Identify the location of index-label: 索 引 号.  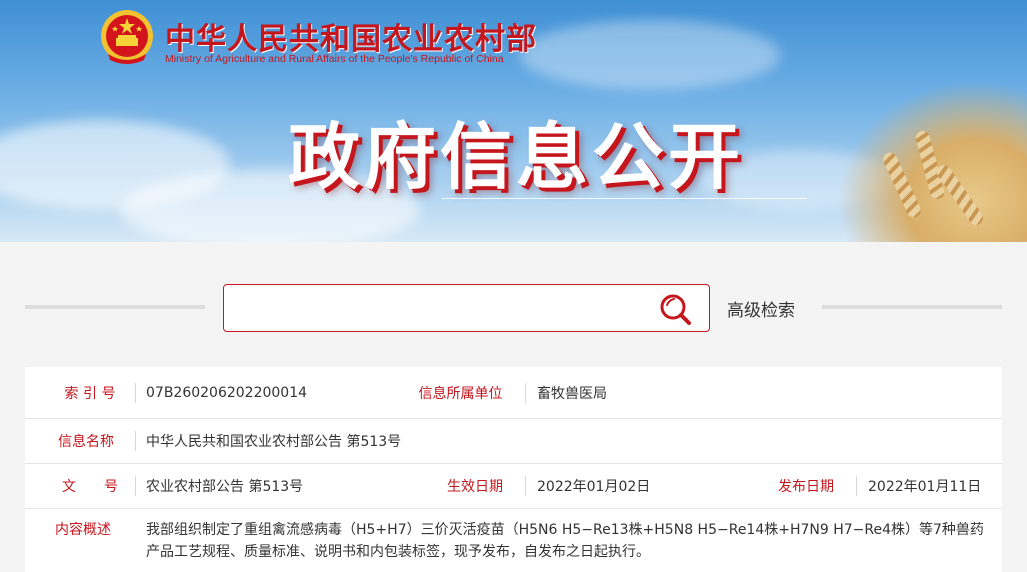
(90, 393).